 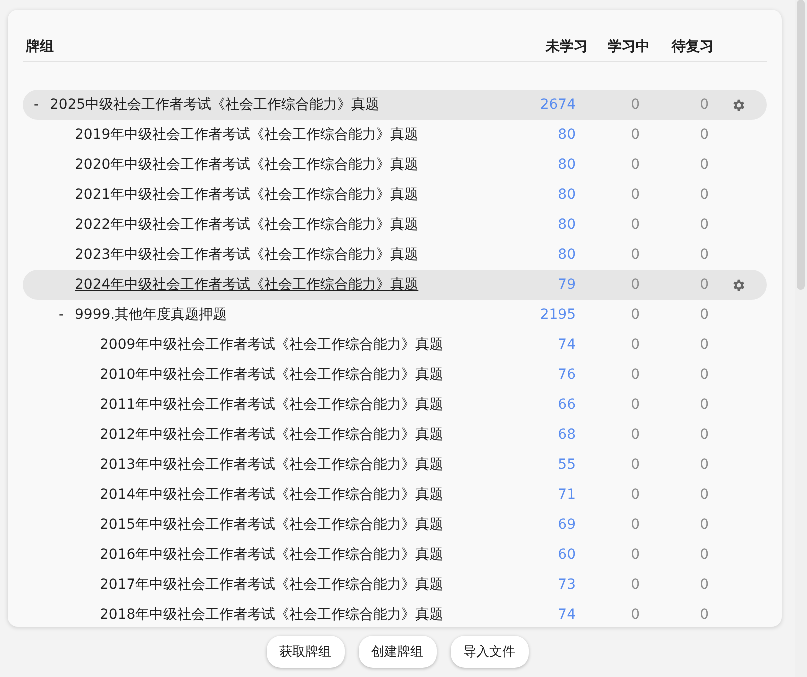 What do you see at coordinates (629, 47) in the screenshot?
I see `learn-column-header: 学习中` at bounding box center [629, 47].